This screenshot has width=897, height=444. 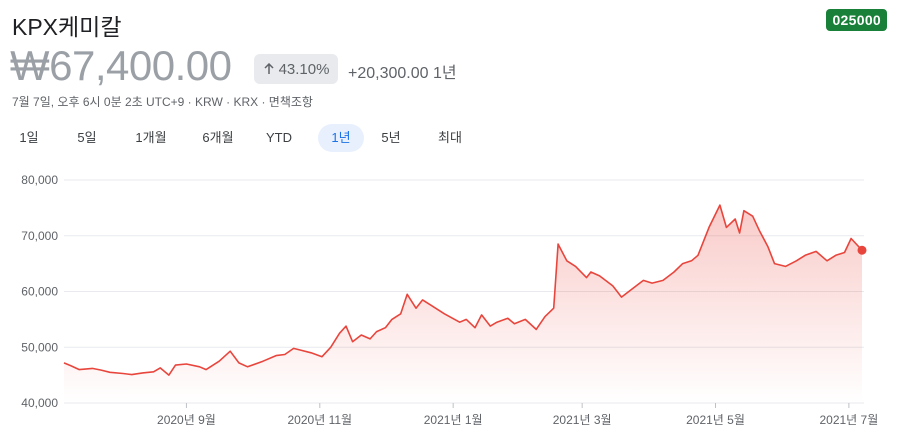 What do you see at coordinates (453, 420) in the screenshot?
I see `x-tick-label: 2021년 1월` at bounding box center [453, 420].